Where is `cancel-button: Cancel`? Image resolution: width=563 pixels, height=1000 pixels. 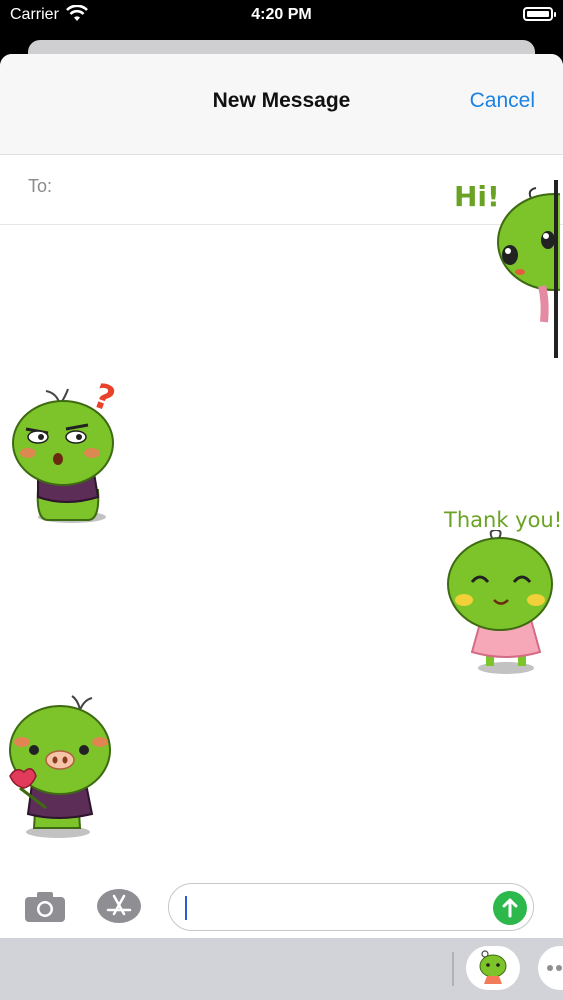 cancel-button: Cancel is located at coordinates (502, 101).